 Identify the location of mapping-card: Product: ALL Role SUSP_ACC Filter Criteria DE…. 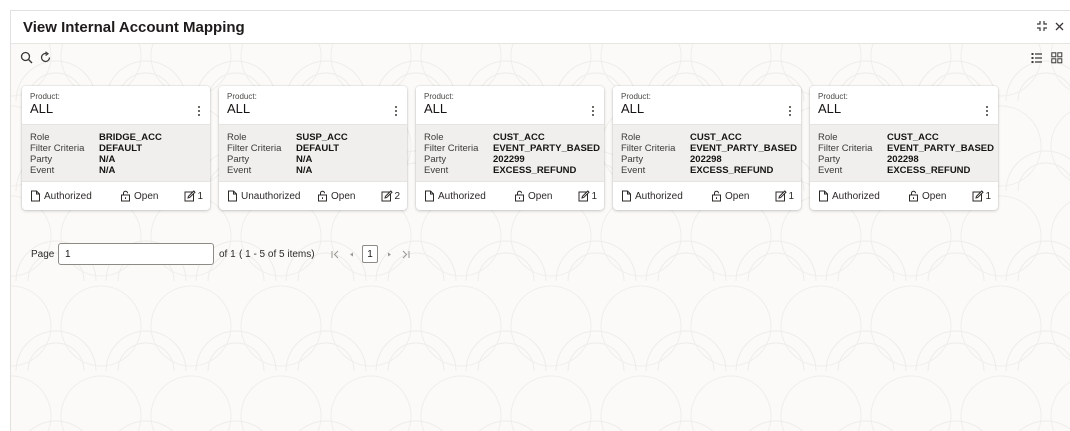
(313, 148).